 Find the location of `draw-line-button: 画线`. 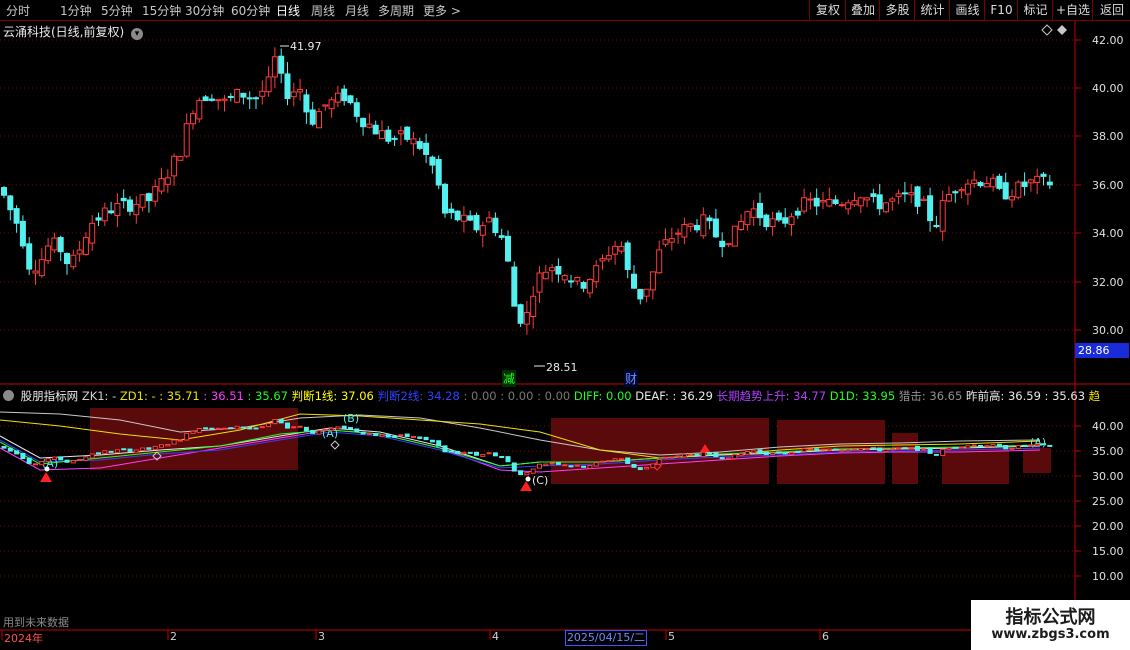

draw-line-button: 画线 is located at coordinates (967, 10).